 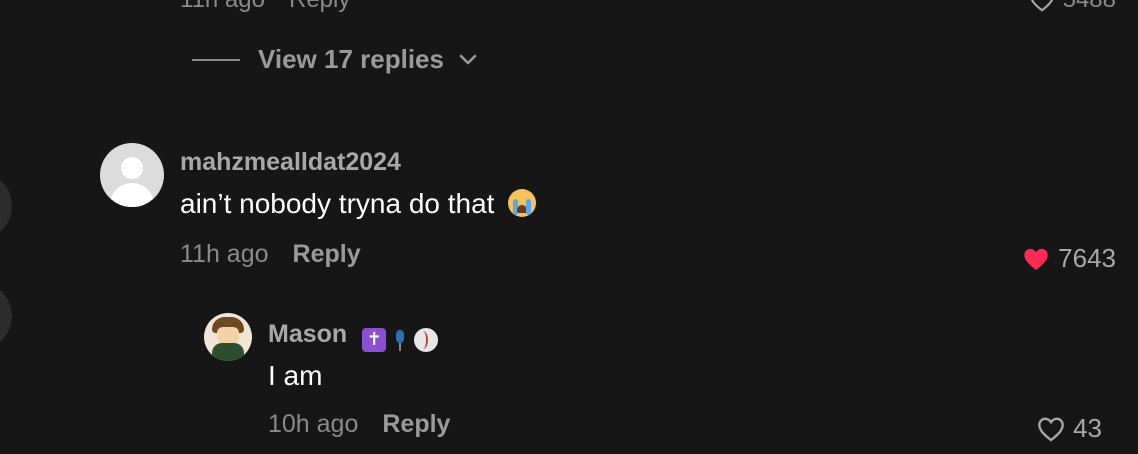 I want to click on comment-meta: 11h ago Reply, so click(x=270, y=254).